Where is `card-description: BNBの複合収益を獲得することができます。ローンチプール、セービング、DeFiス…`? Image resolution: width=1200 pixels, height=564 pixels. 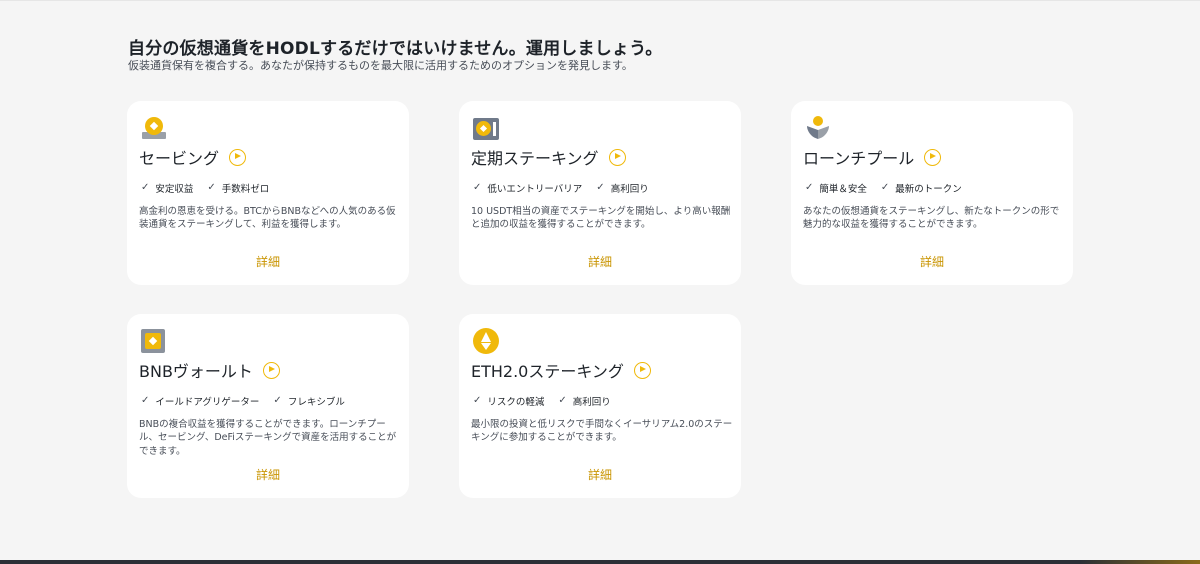
card-description: BNBの複合収益を獲得することができます。ローンチプール、セービング、DeFiス… is located at coordinates (268, 438).